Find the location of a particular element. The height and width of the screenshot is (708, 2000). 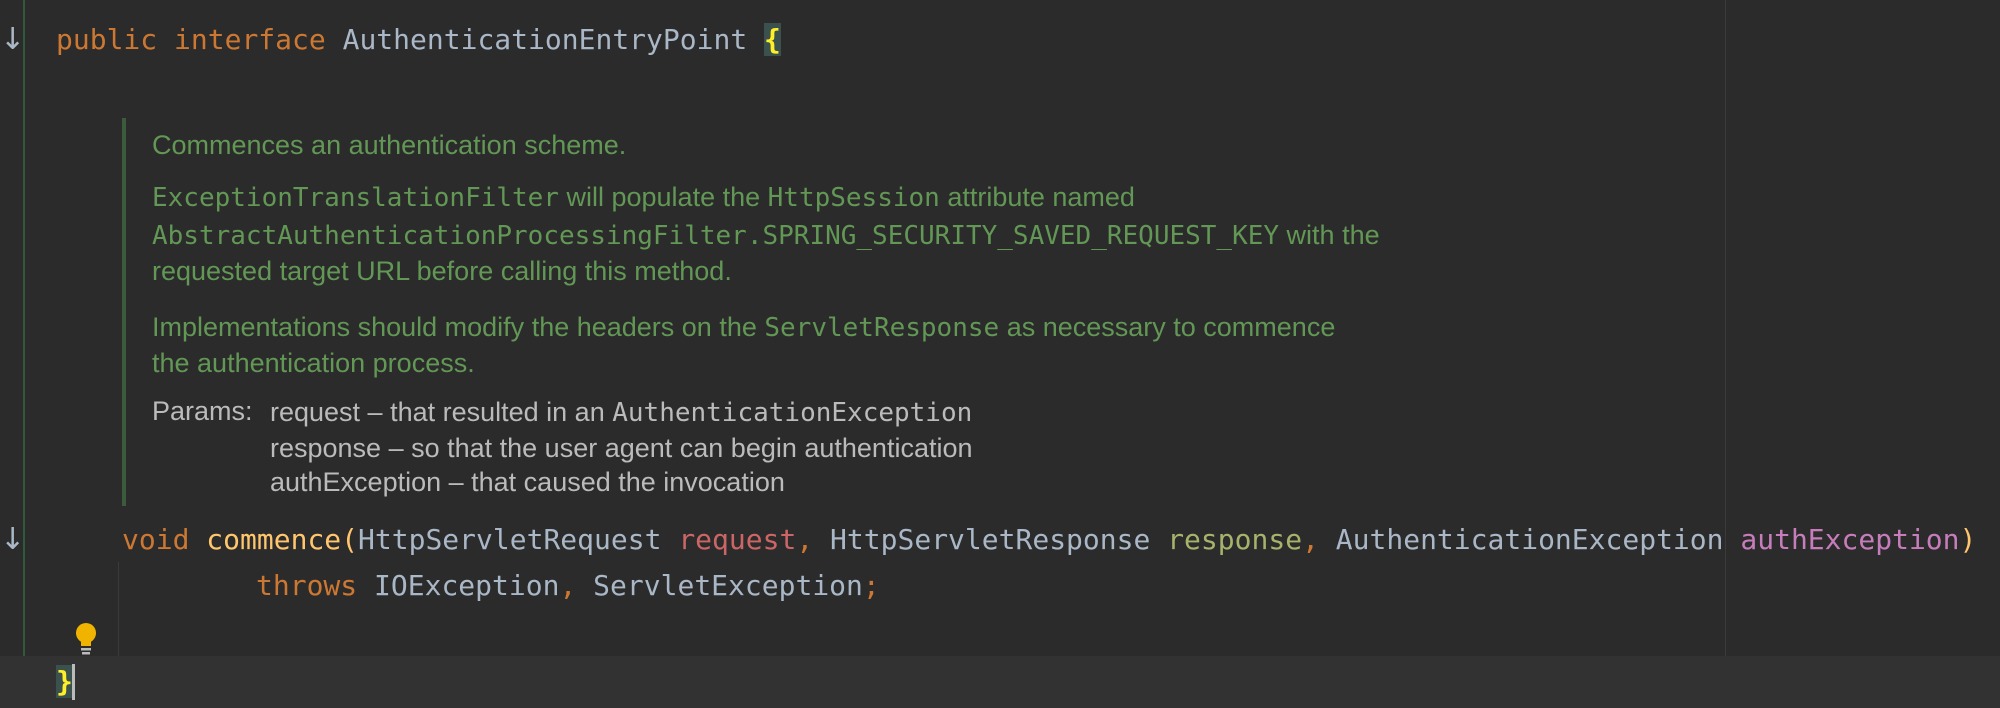

javadoc-code: ServletResponse is located at coordinates (882, 328).